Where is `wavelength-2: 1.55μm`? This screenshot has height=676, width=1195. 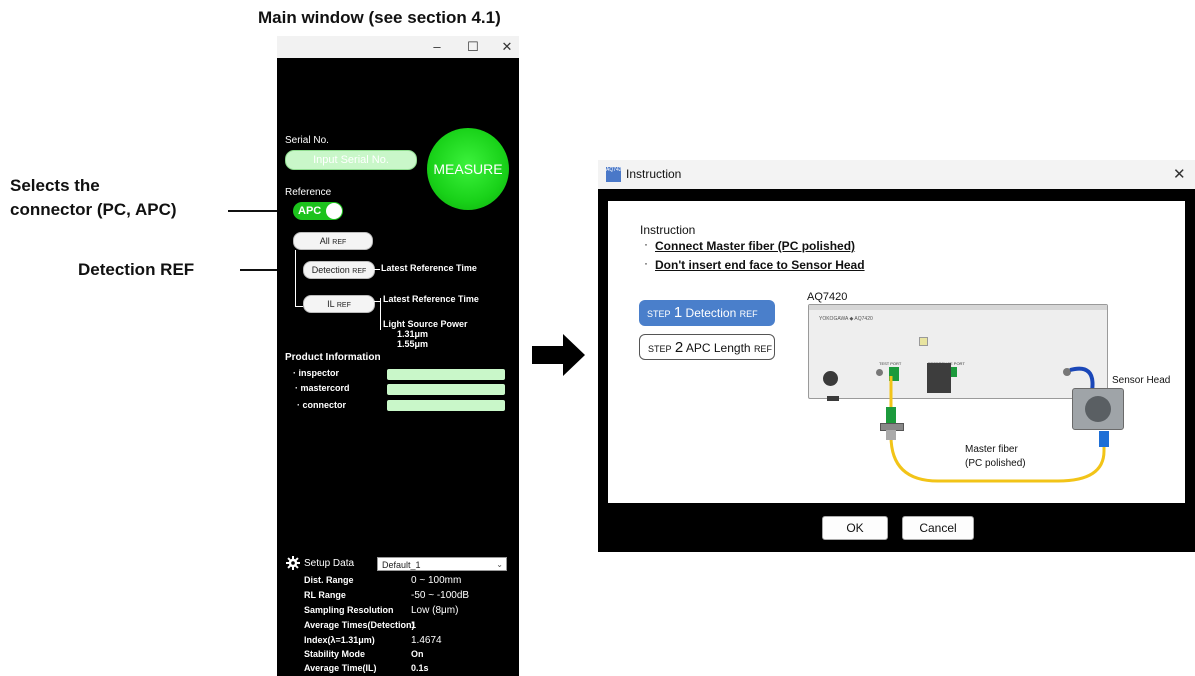 wavelength-2: 1.55μm is located at coordinates (413, 344).